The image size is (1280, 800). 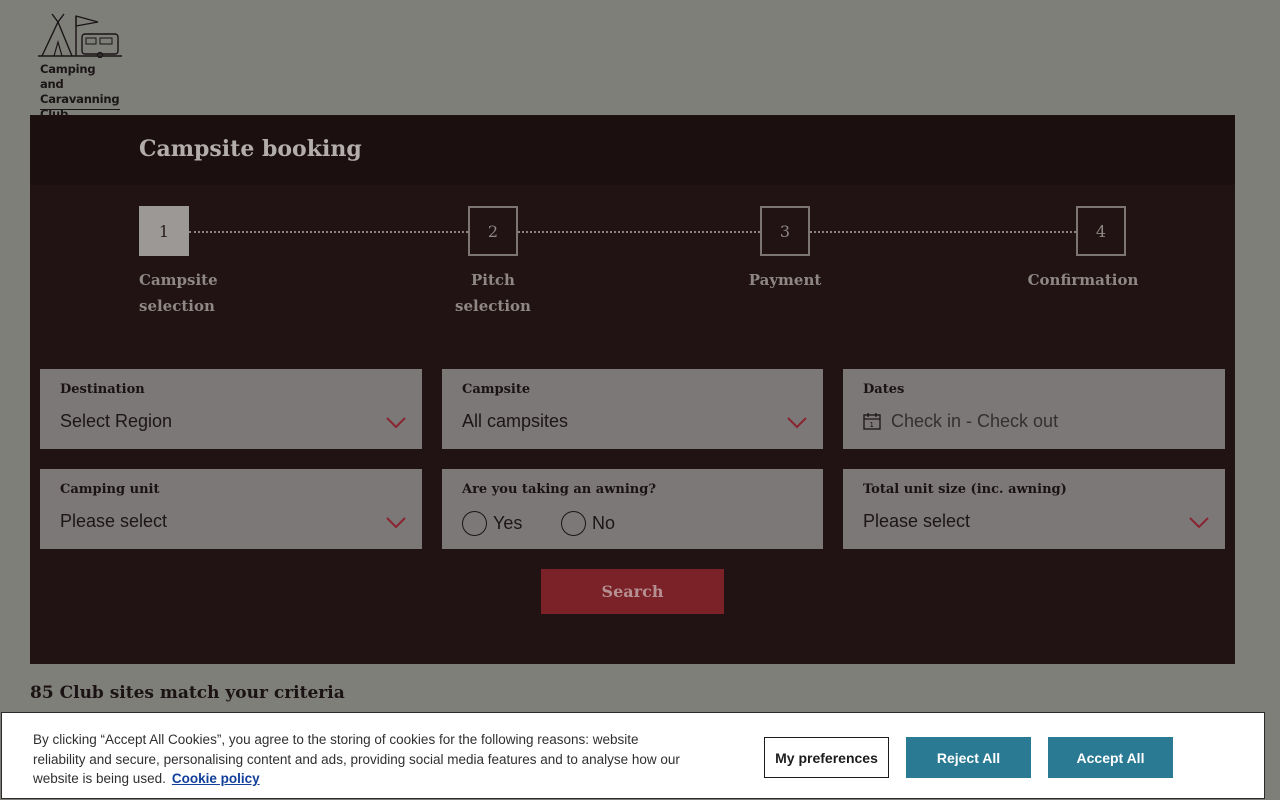 What do you see at coordinates (216, 778) in the screenshot?
I see `cookie-policy-link: Cookie policy` at bounding box center [216, 778].